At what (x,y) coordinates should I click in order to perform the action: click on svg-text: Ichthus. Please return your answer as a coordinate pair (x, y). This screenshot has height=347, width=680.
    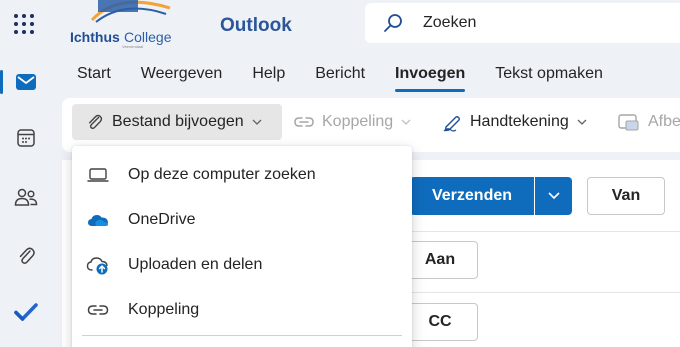
    Looking at the image, I should click on (95, 37).